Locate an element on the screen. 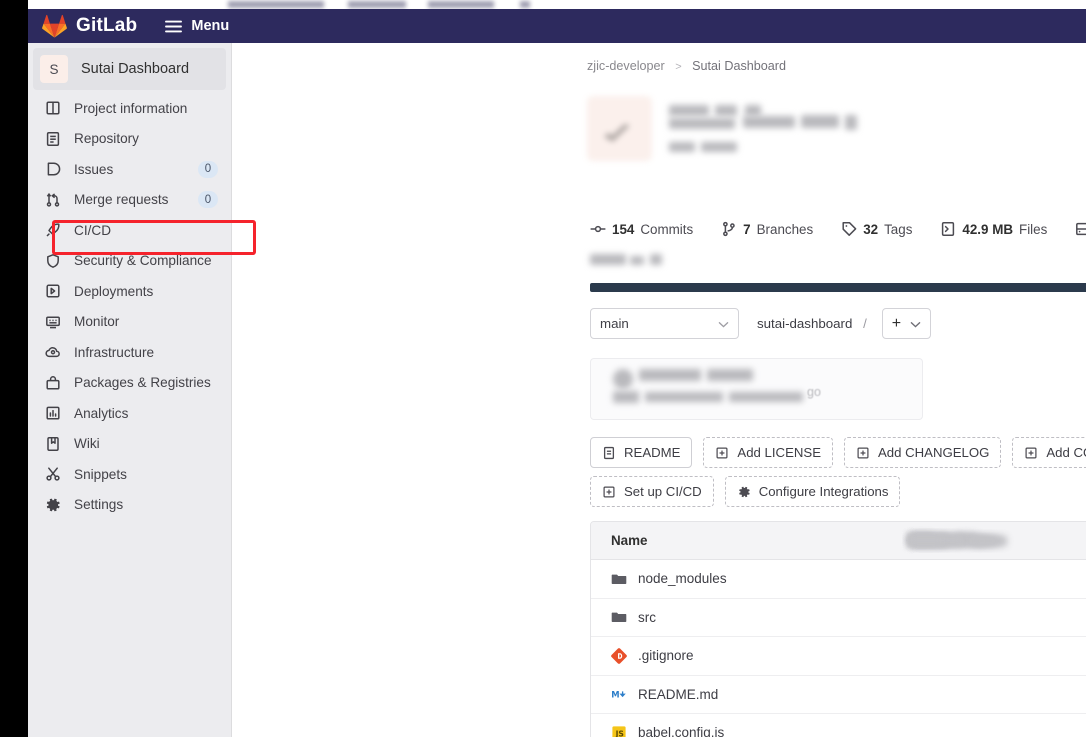 The height and width of the screenshot is (737, 1086). sidebar-item-label: Repository is located at coordinates (106, 139).